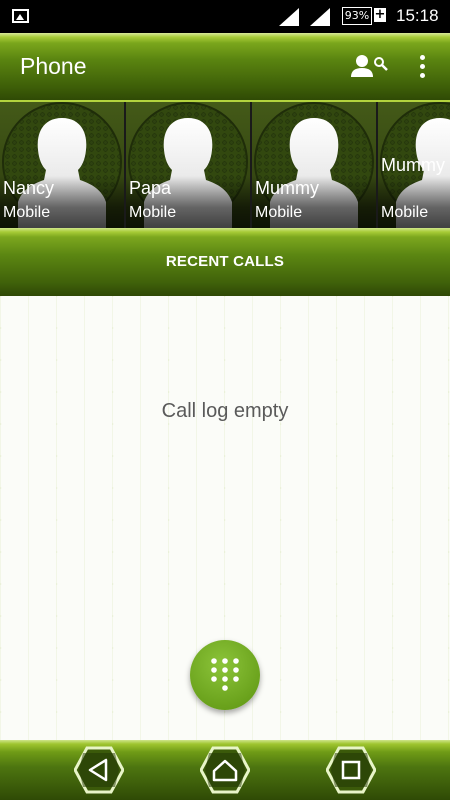  Describe the element at coordinates (314, 165) in the screenshot. I see `favorite-contact: Mummy Mobile` at that location.